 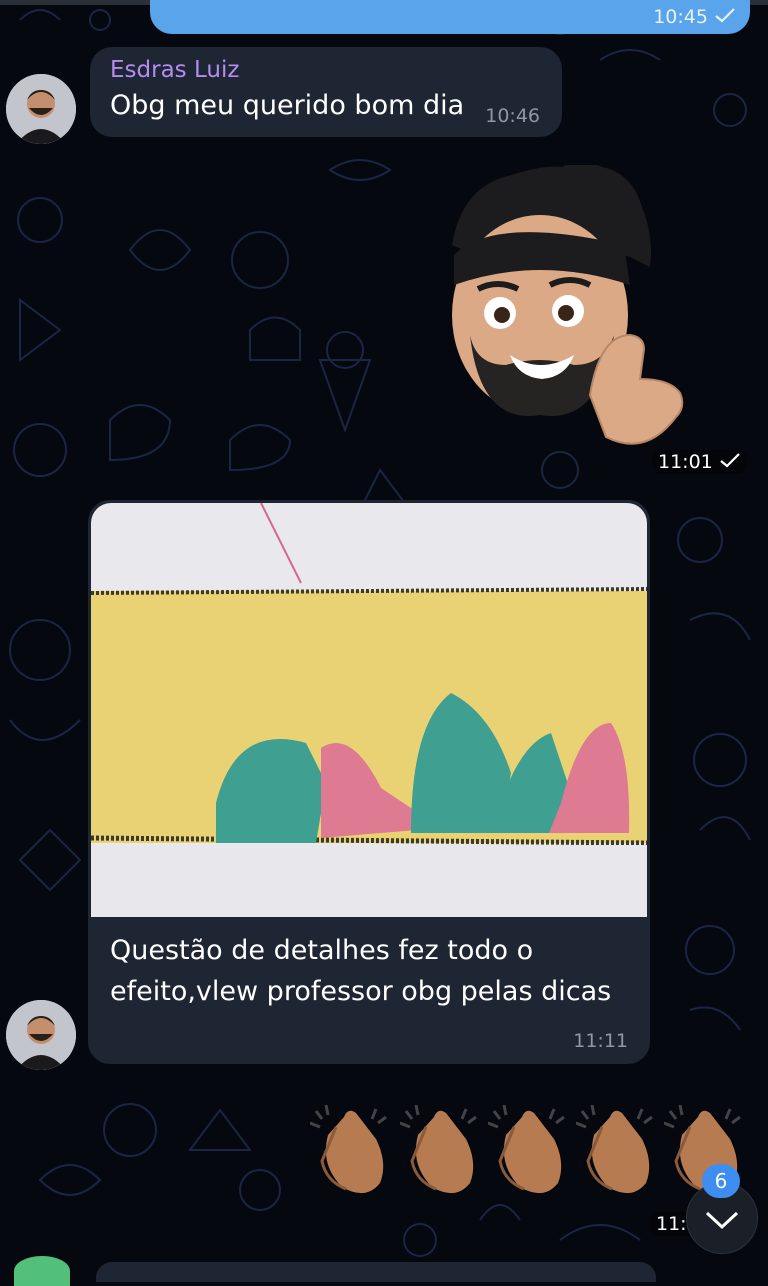 I want to click on sender-name: Esdras Luiz, so click(x=174, y=70).